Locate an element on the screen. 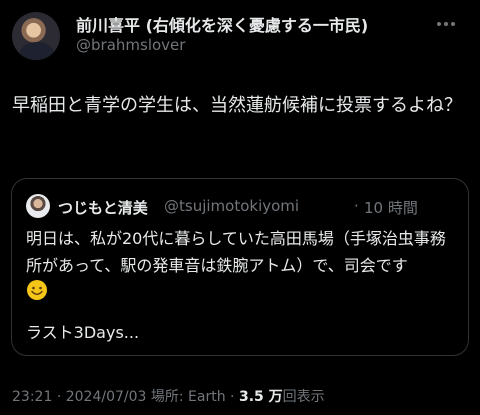 The image size is (480, 415). quoted-author-display-name: つじもと清美 is located at coordinates (103, 208).